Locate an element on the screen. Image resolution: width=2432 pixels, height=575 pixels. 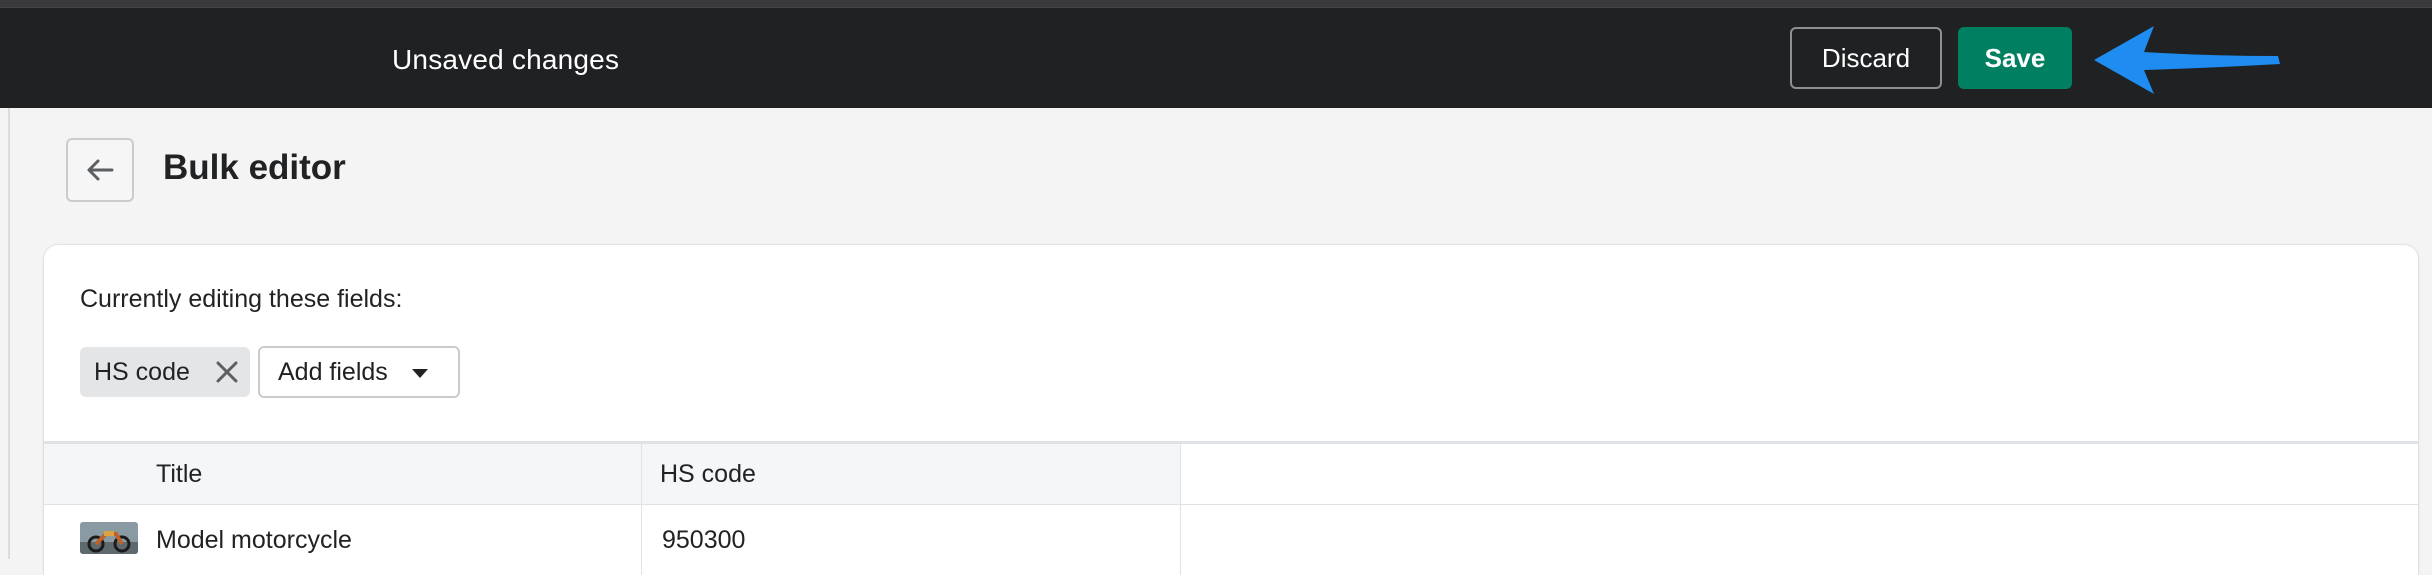
add-fields-button: Add fields is located at coordinates (359, 372).